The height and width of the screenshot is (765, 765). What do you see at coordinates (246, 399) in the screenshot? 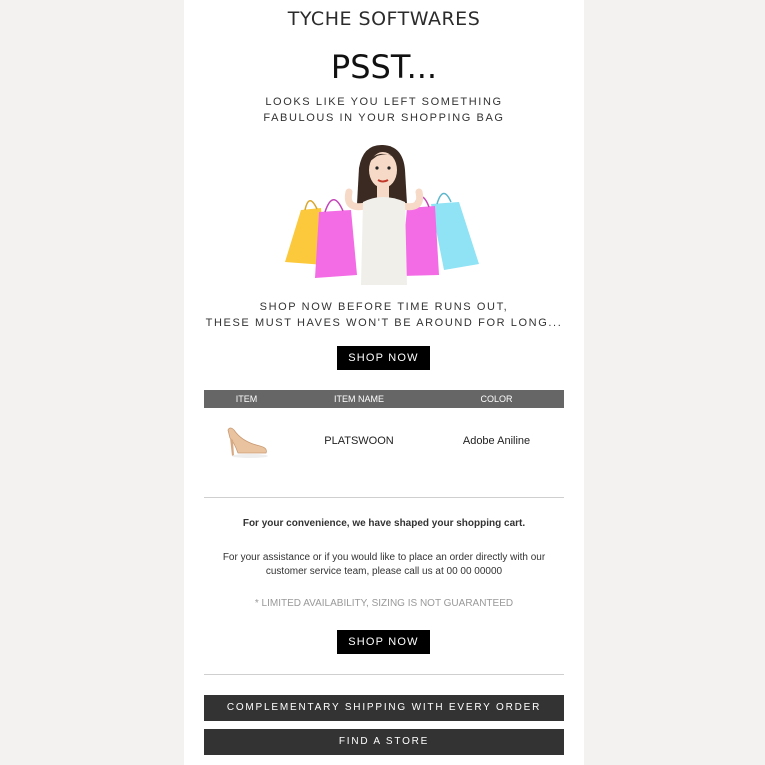
I see `header-item: ITEM` at bounding box center [246, 399].